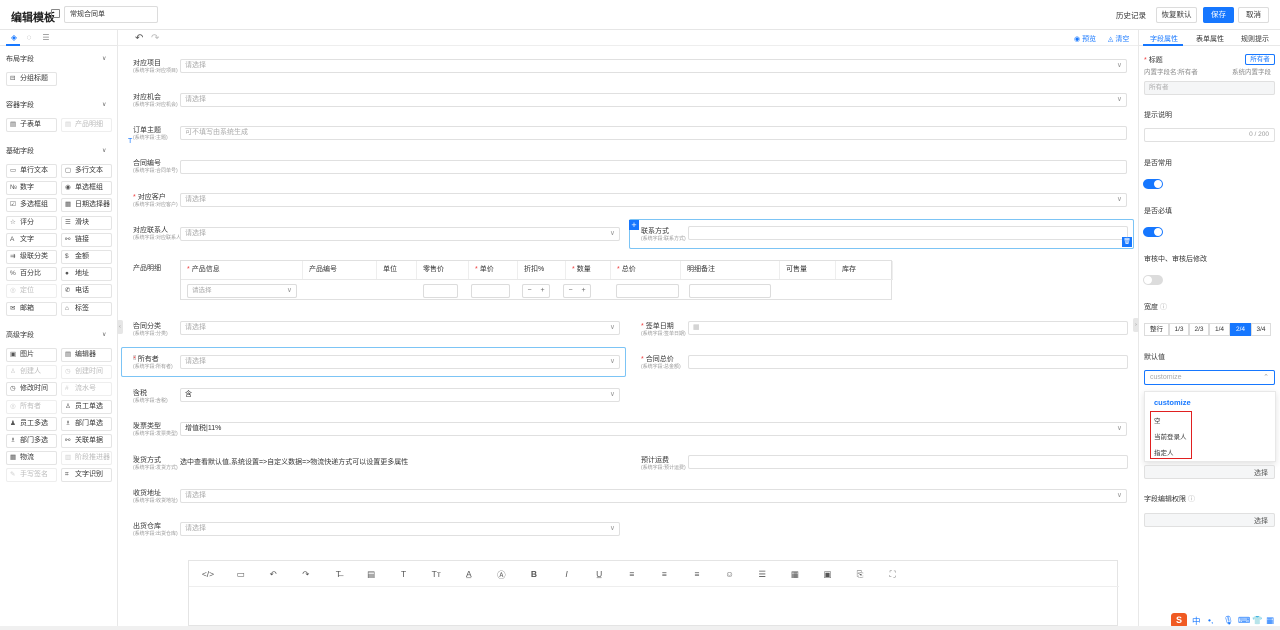  I want to click on palette-item: ▦ 物流, so click(31, 458).